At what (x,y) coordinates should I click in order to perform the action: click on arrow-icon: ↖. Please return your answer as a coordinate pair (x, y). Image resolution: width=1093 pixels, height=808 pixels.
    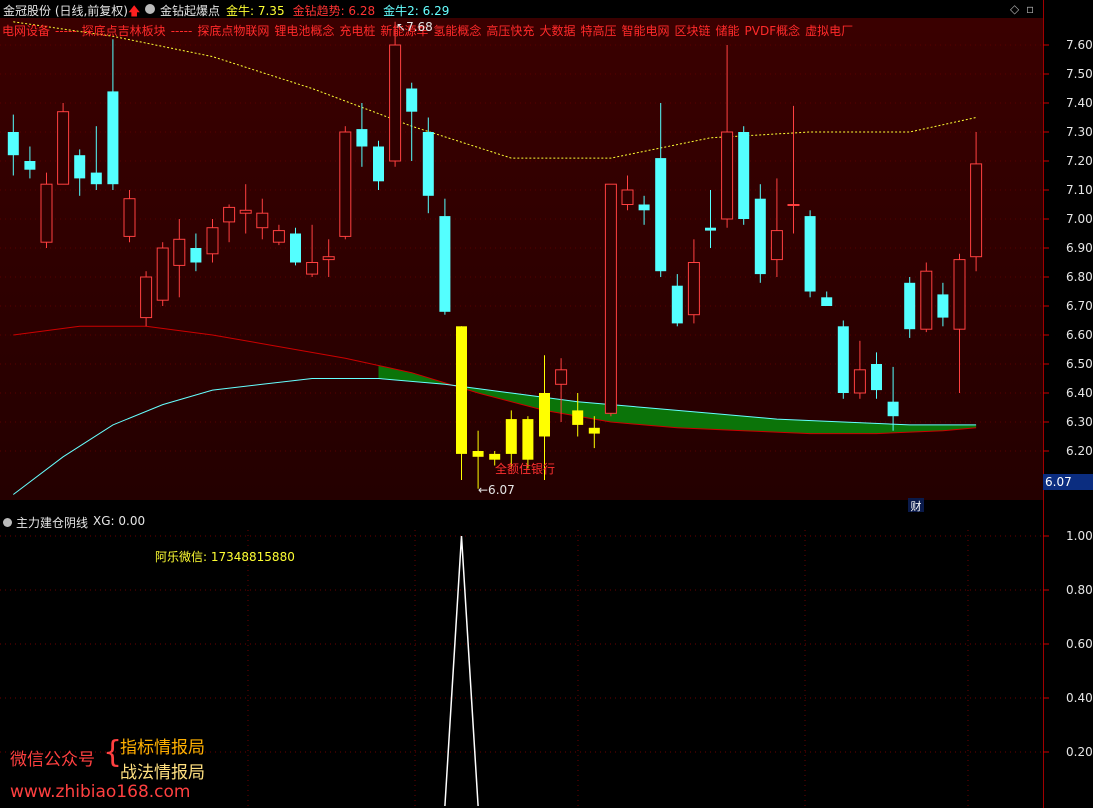
    Looking at the image, I should click on (401, 27).